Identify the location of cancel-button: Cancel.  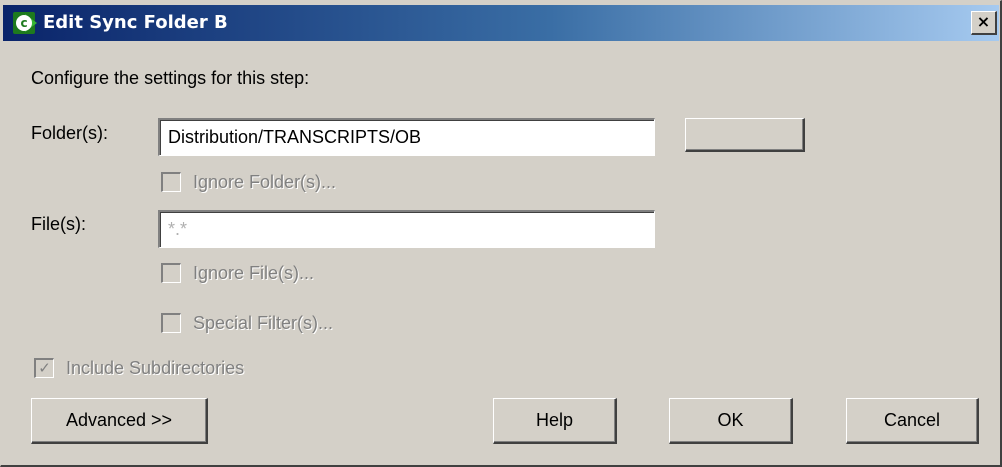
(912, 421).